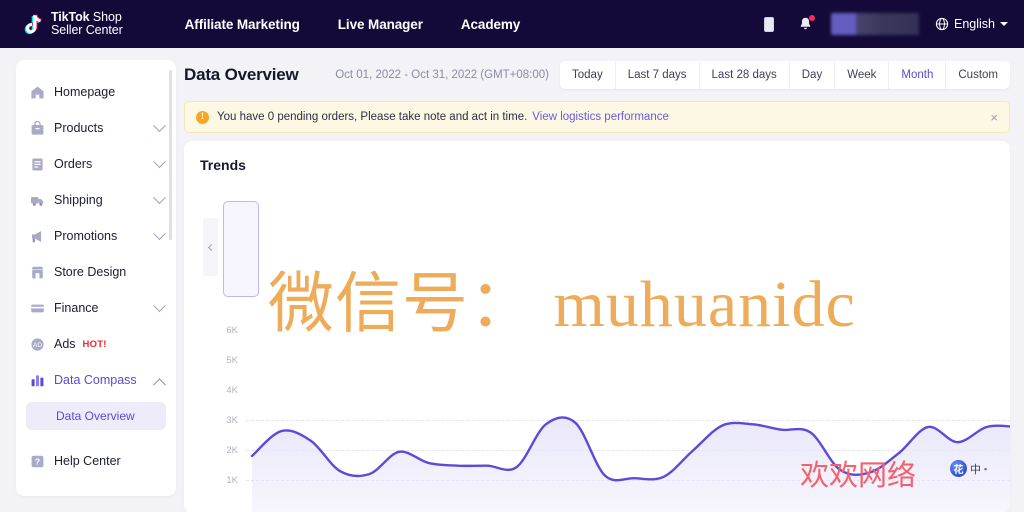 This screenshot has height=512, width=1024. I want to click on sidebar-label-finance: Finance, so click(76, 308).